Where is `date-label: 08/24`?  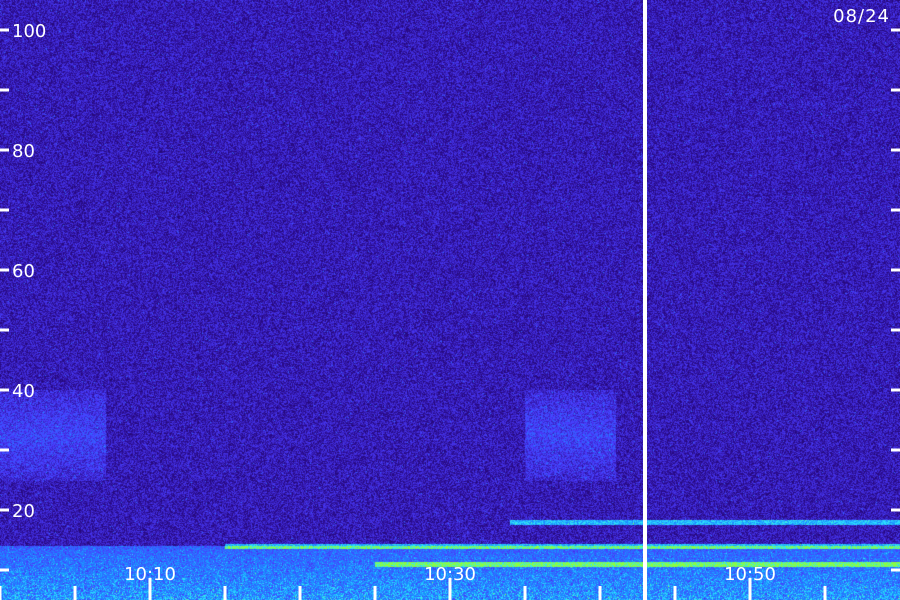 date-label: 08/24 is located at coordinates (861, 16).